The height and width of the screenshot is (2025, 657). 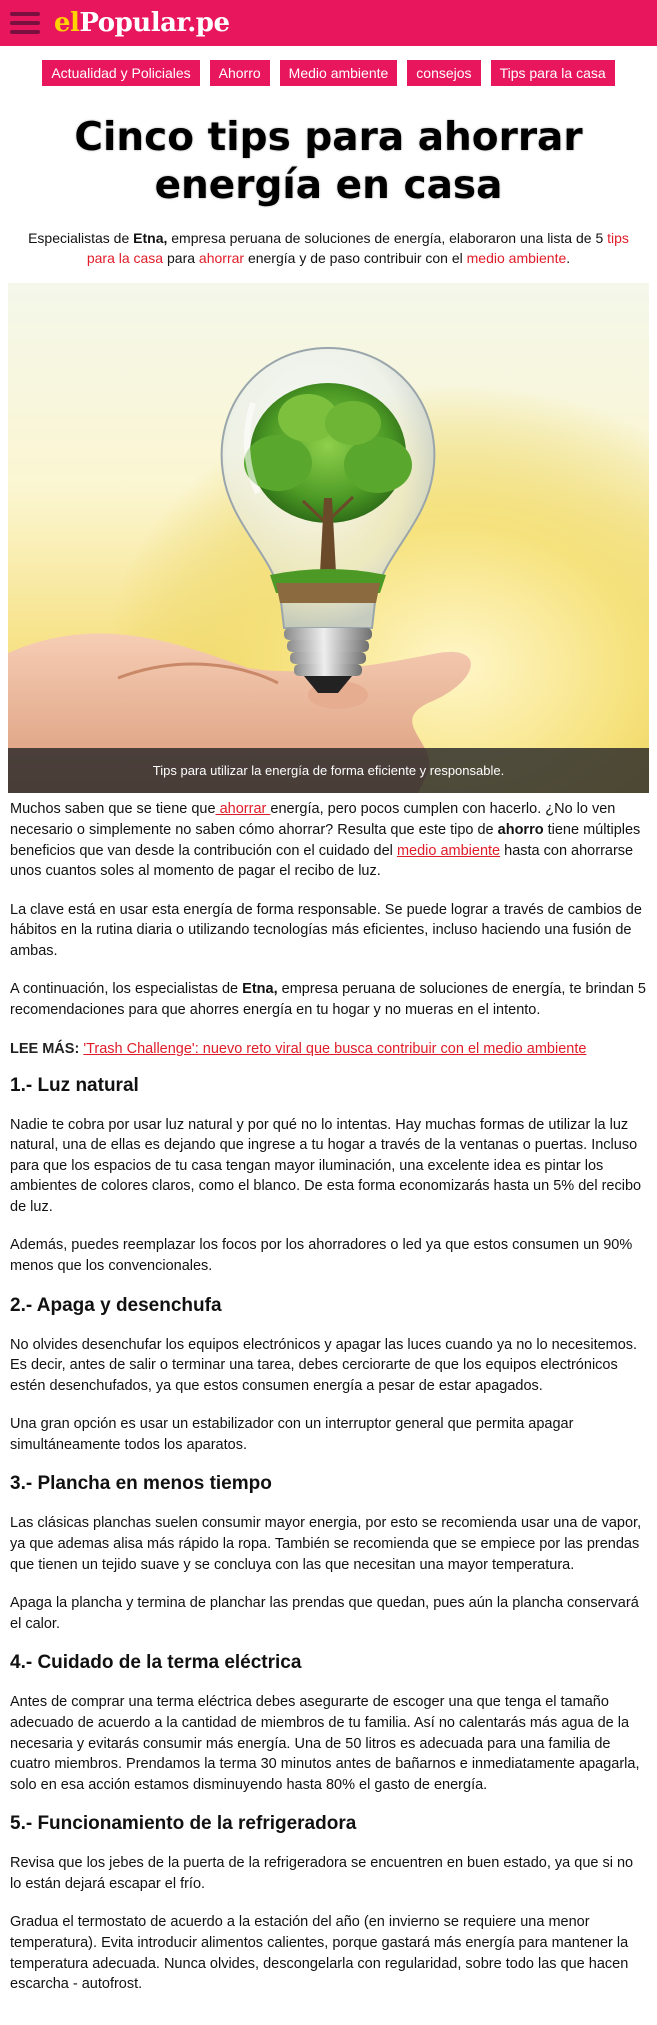 I want to click on site-logo: elPopular.pe, so click(x=142, y=23).